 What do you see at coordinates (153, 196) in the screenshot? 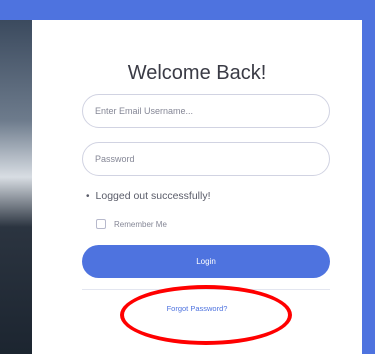
I see `status-message-text: Logged out successfully!` at bounding box center [153, 196].